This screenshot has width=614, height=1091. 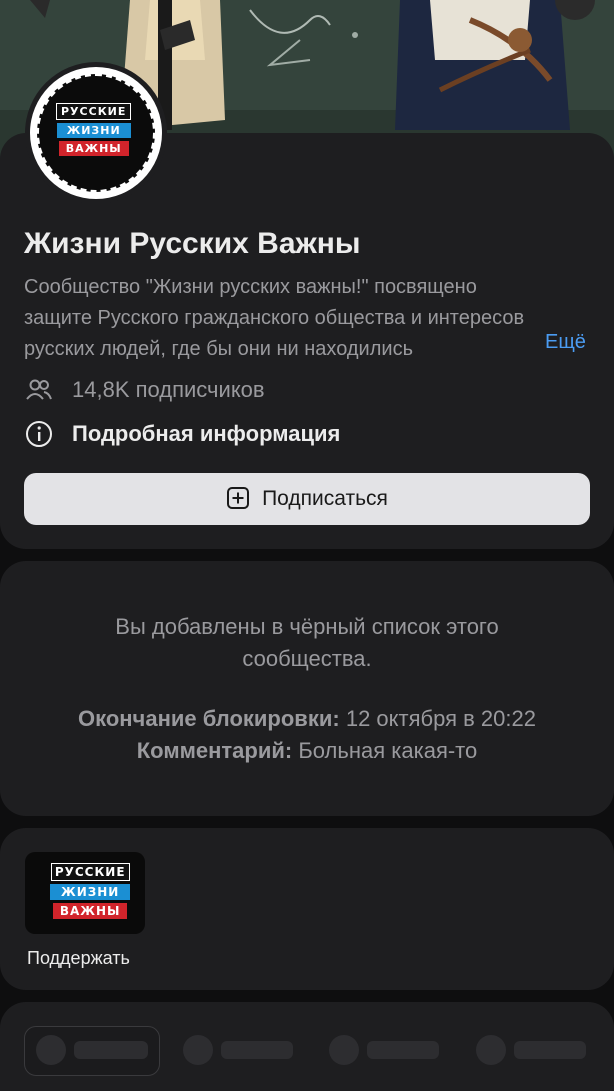 What do you see at coordinates (514, 342) in the screenshot?
I see `description-fade` at bounding box center [514, 342].